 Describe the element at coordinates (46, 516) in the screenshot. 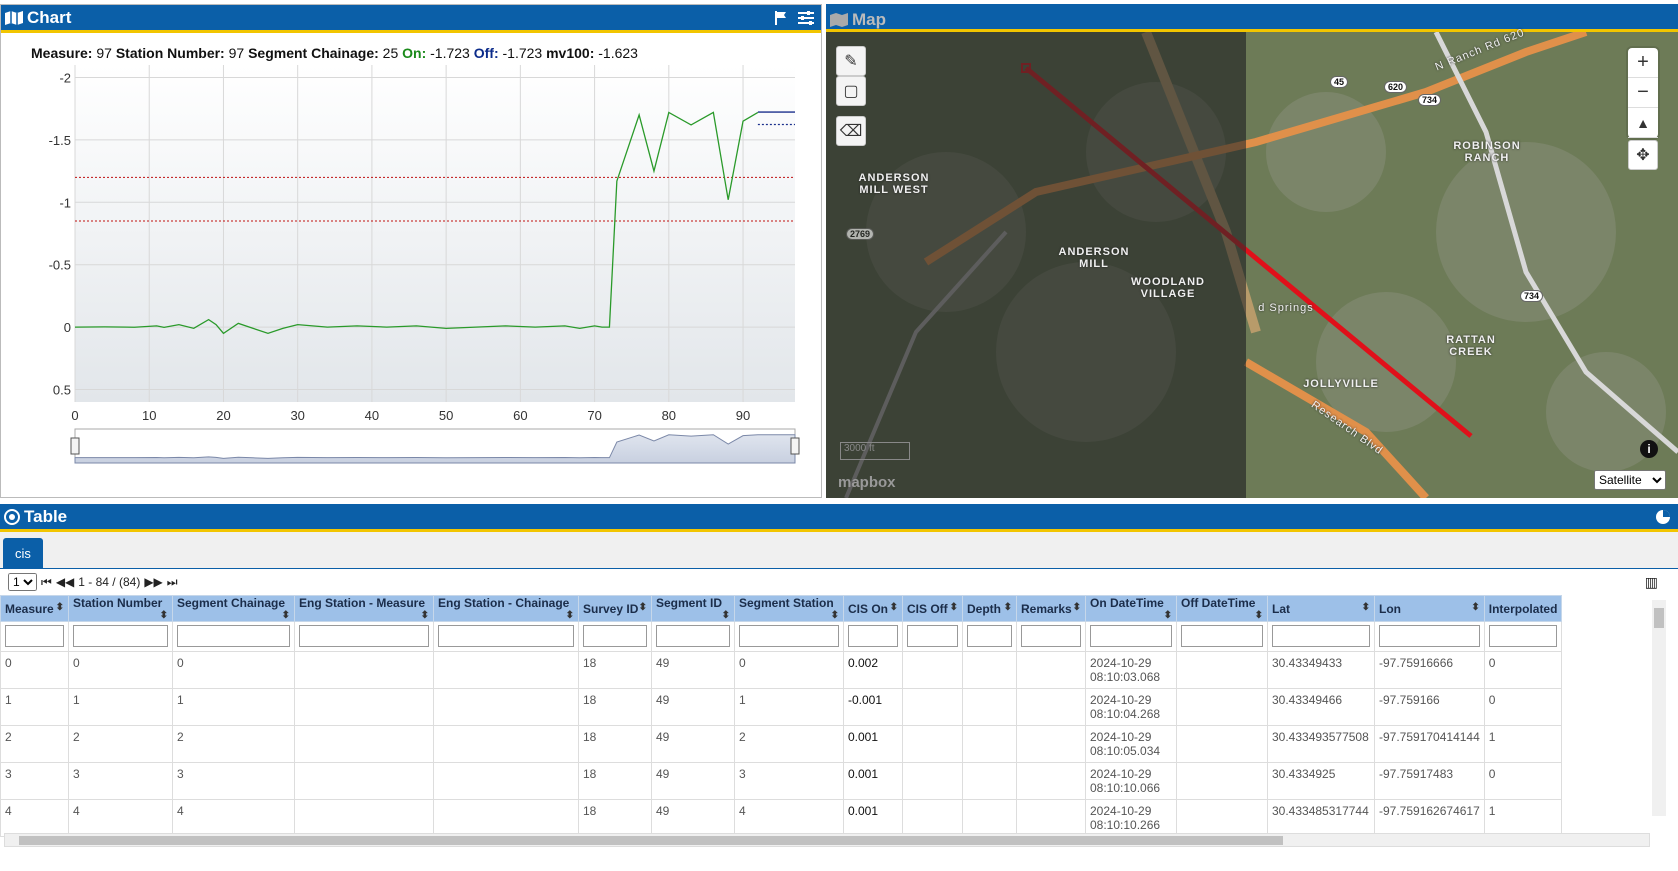

I see `table-title-text: Table` at that location.